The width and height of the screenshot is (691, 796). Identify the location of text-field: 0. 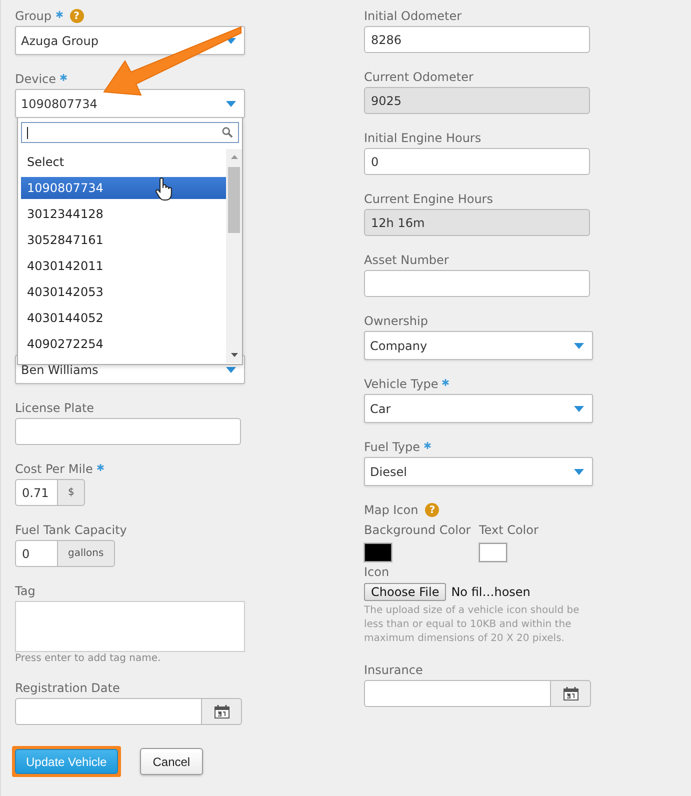
(477, 161).